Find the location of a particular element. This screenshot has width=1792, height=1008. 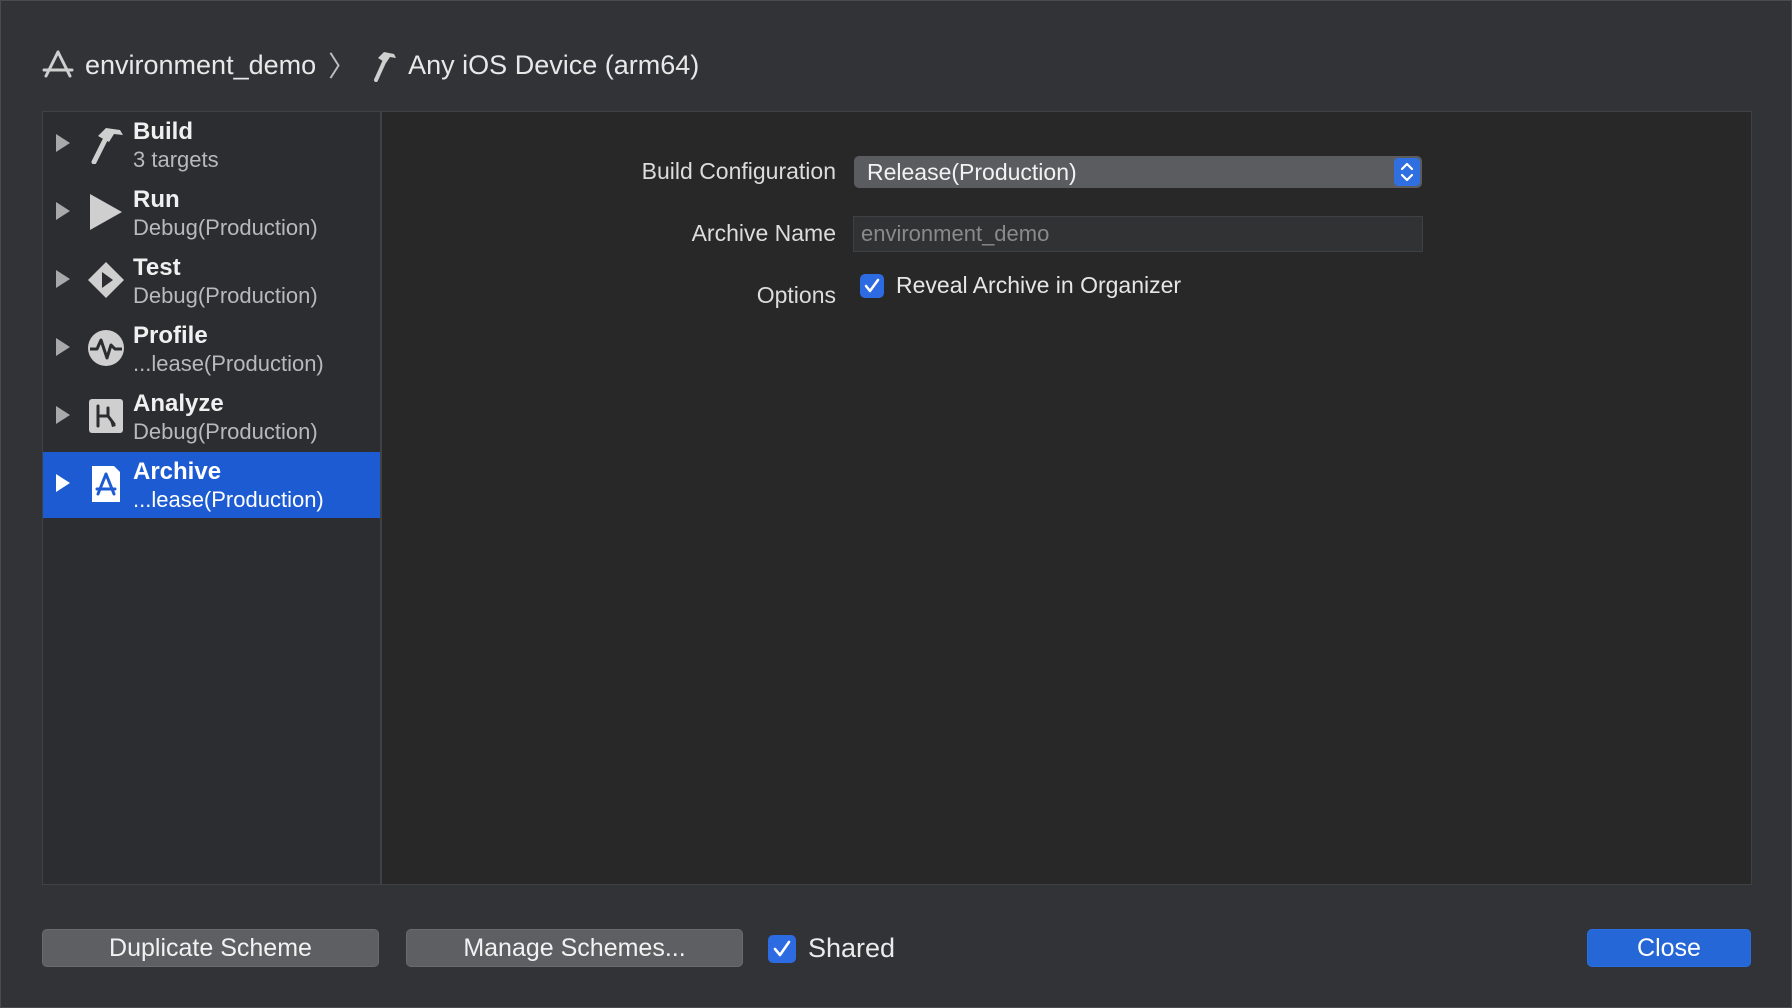

play-icon is located at coordinates (106, 212).